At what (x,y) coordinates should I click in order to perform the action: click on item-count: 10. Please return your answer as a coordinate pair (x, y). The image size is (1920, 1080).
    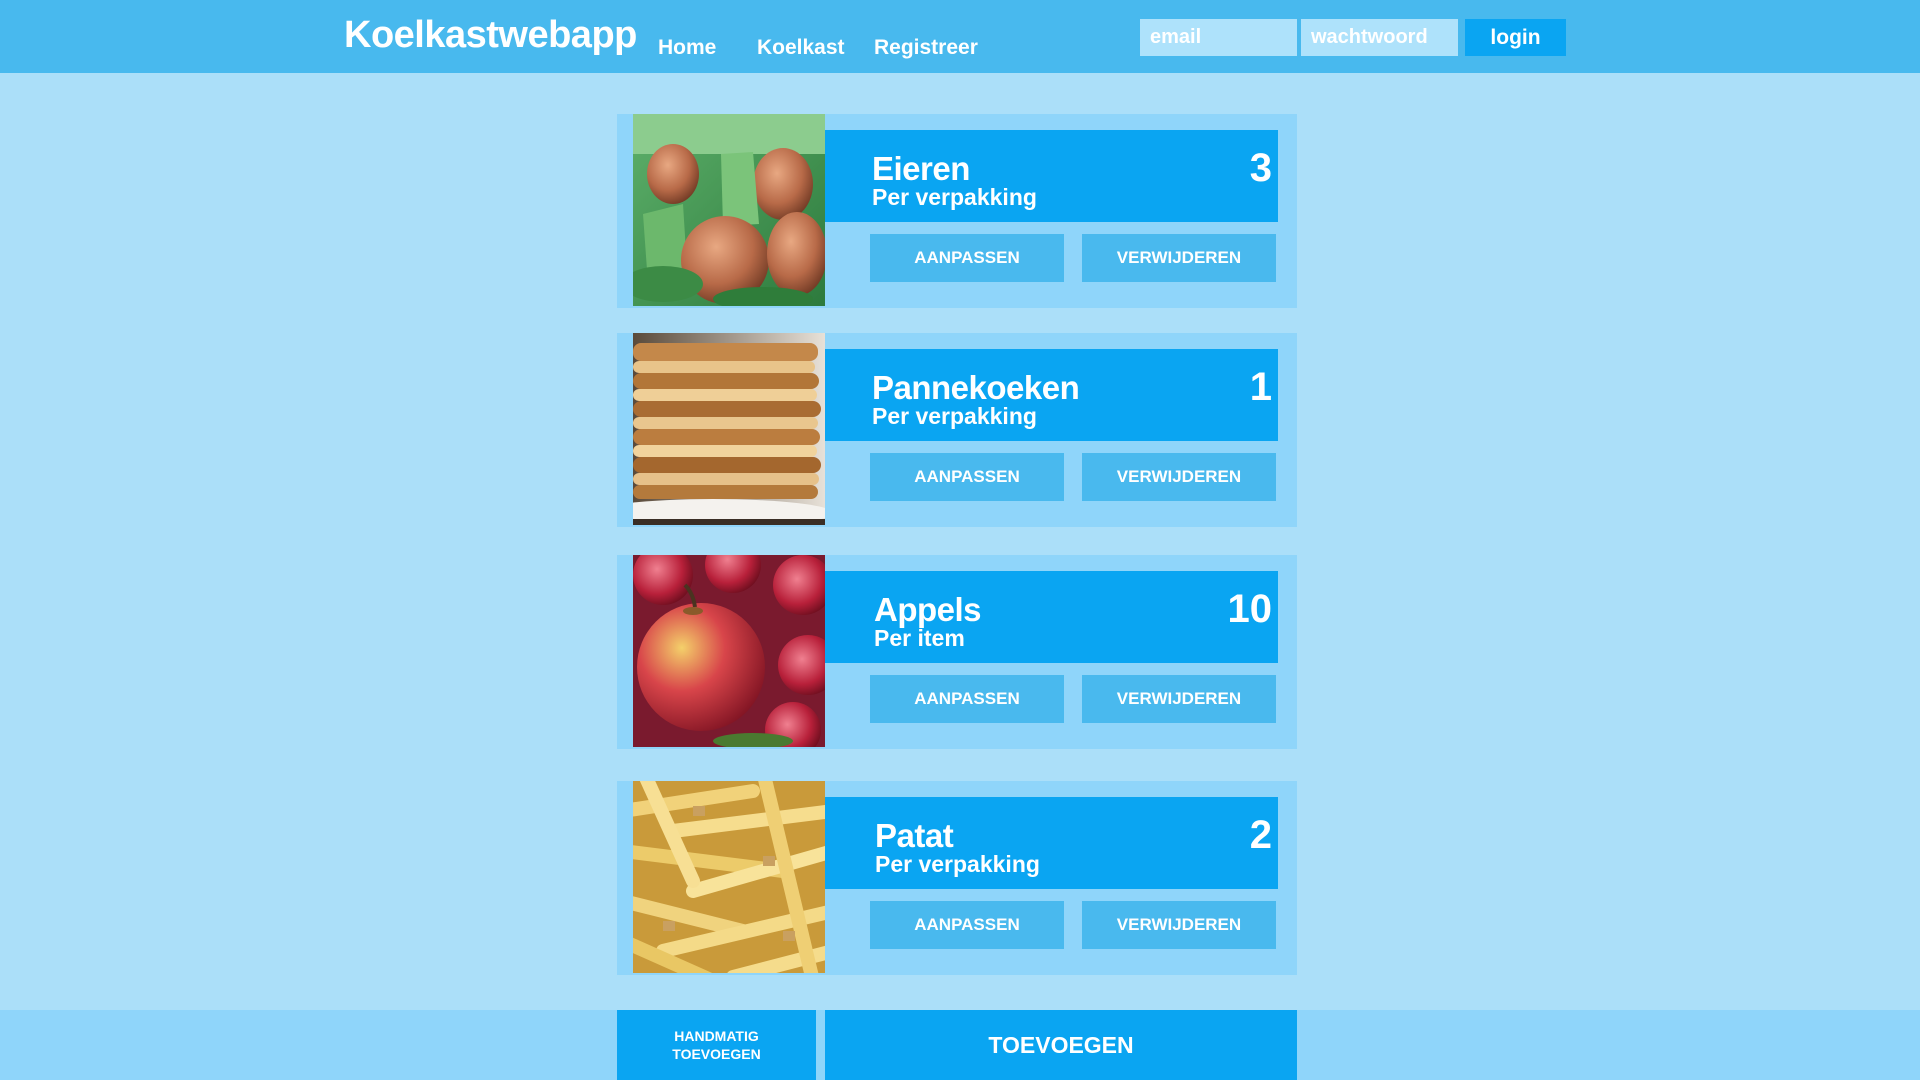
    Looking at the image, I should click on (1250, 609).